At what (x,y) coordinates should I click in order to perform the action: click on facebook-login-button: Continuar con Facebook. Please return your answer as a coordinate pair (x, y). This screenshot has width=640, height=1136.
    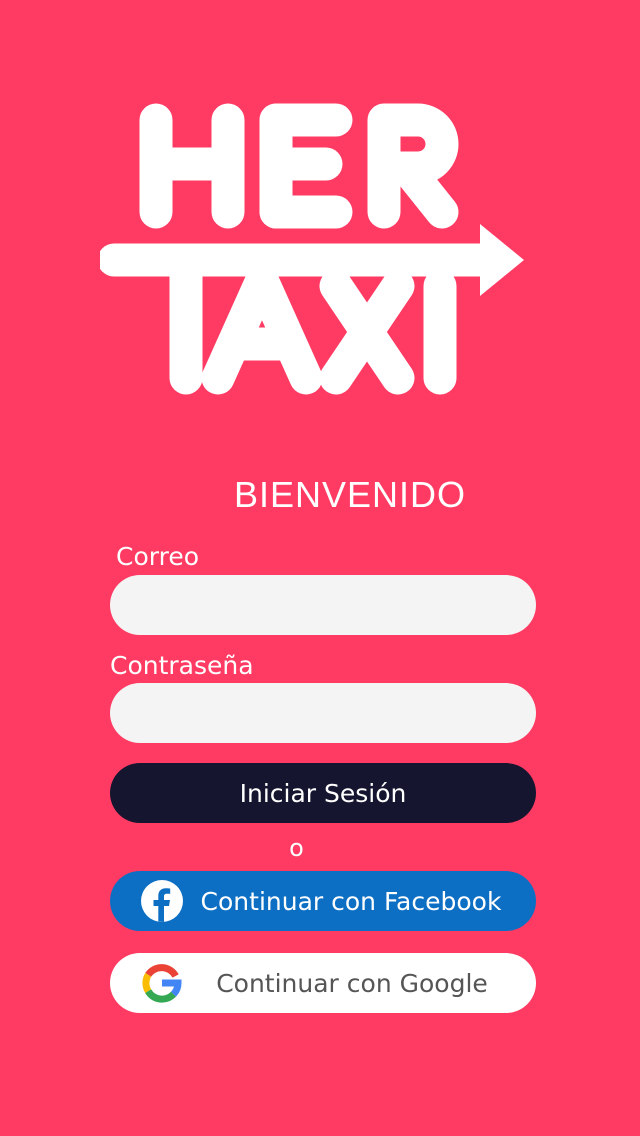
    Looking at the image, I should click on (323, 901).